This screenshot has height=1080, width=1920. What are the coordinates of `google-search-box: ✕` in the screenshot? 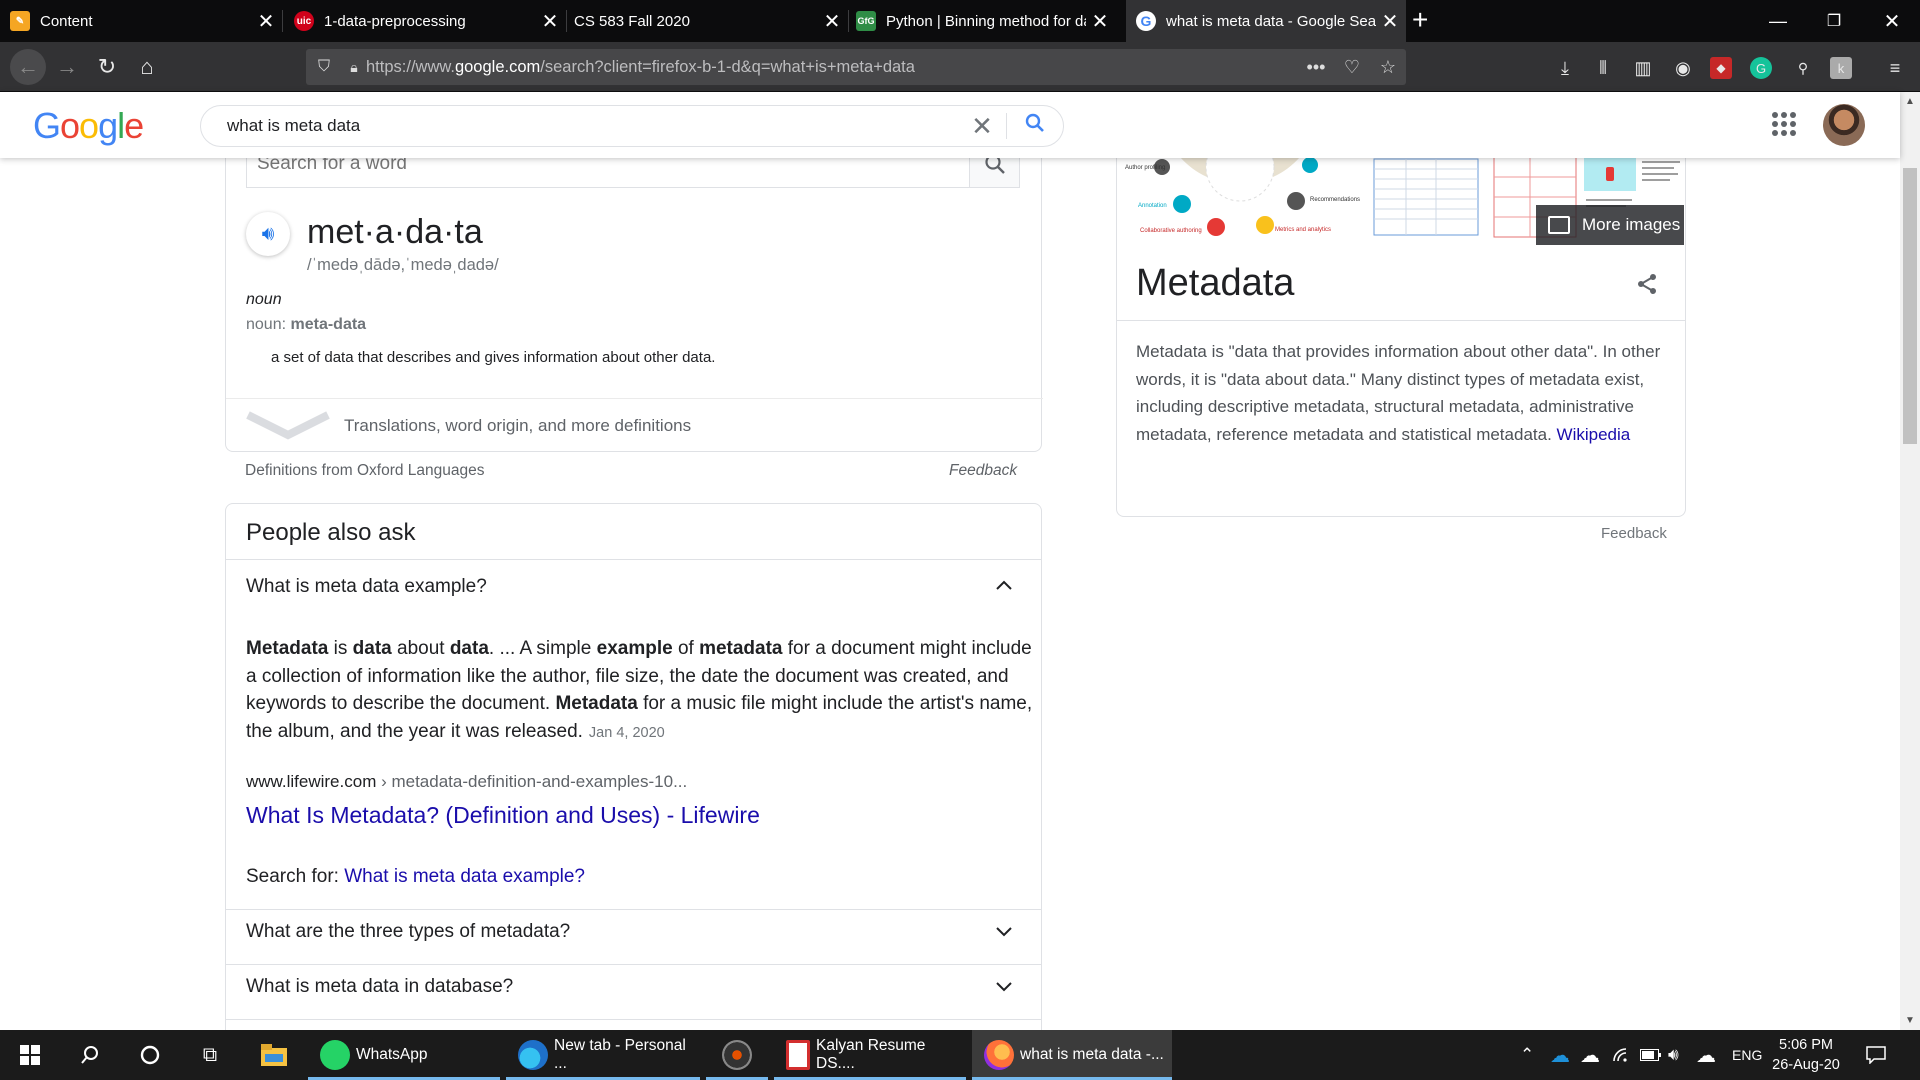 It's located at (632, 126).